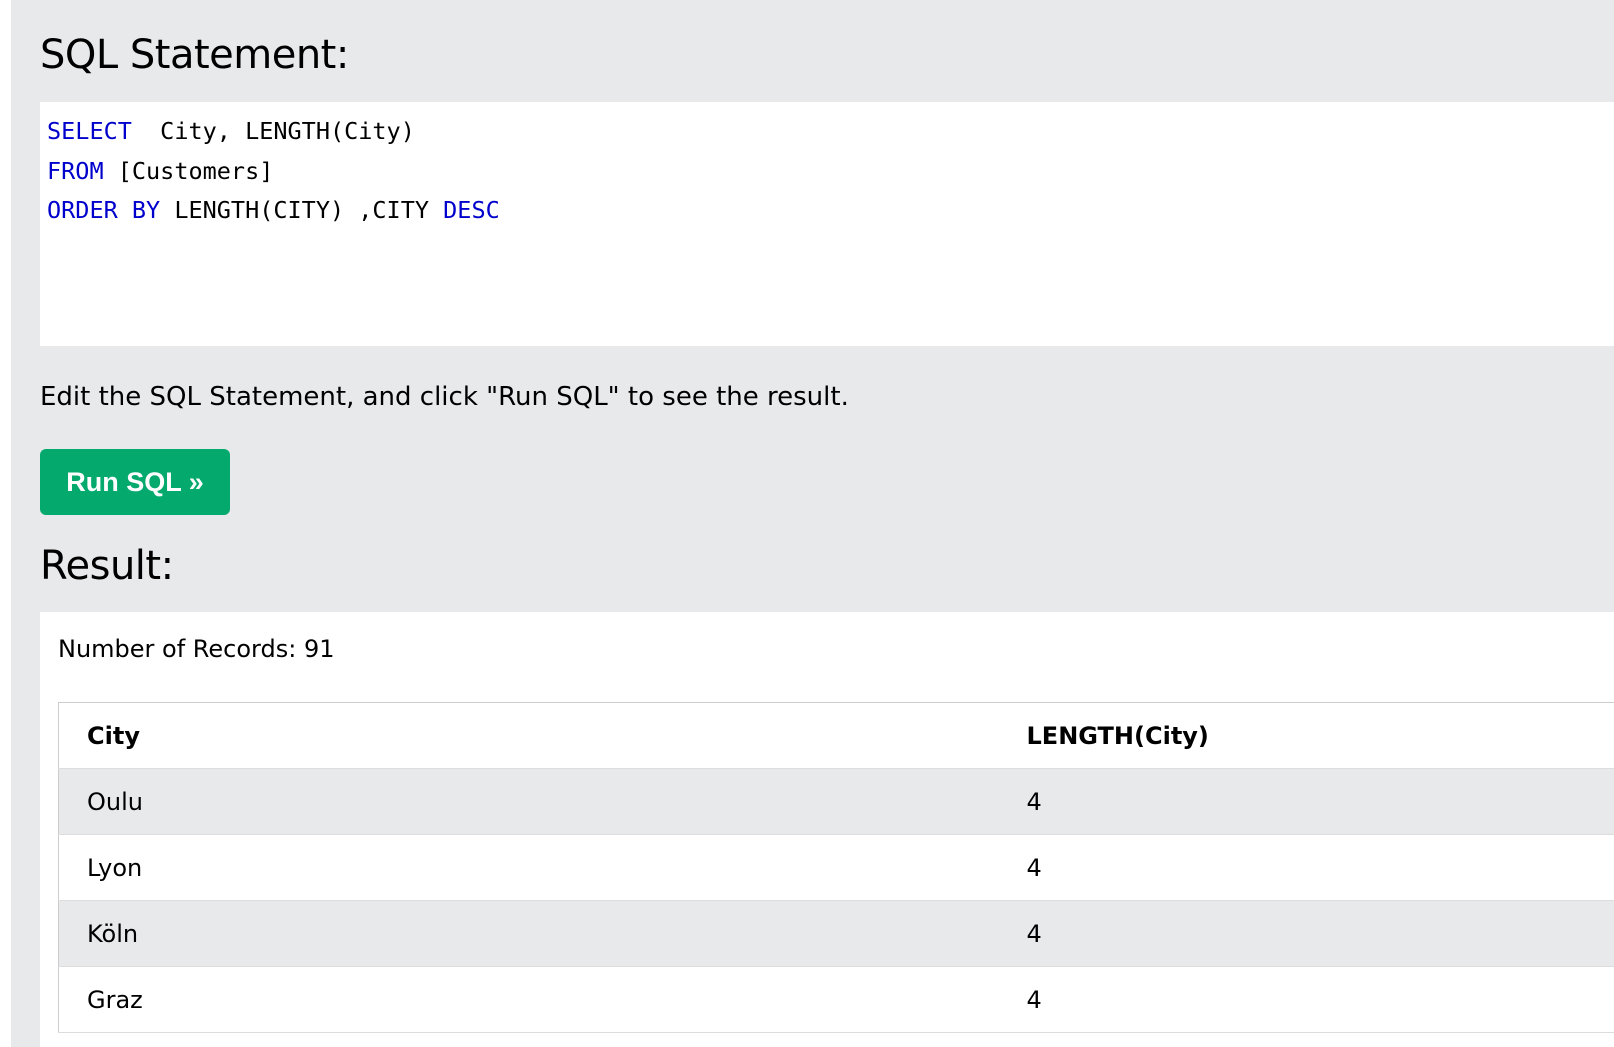 This screenshot has width=1614, height=1047. What do you see at coordinates (135, 482) in the screenshot?
I see `run-sql-button: Run SQL »` at bounding box center [135, 482].